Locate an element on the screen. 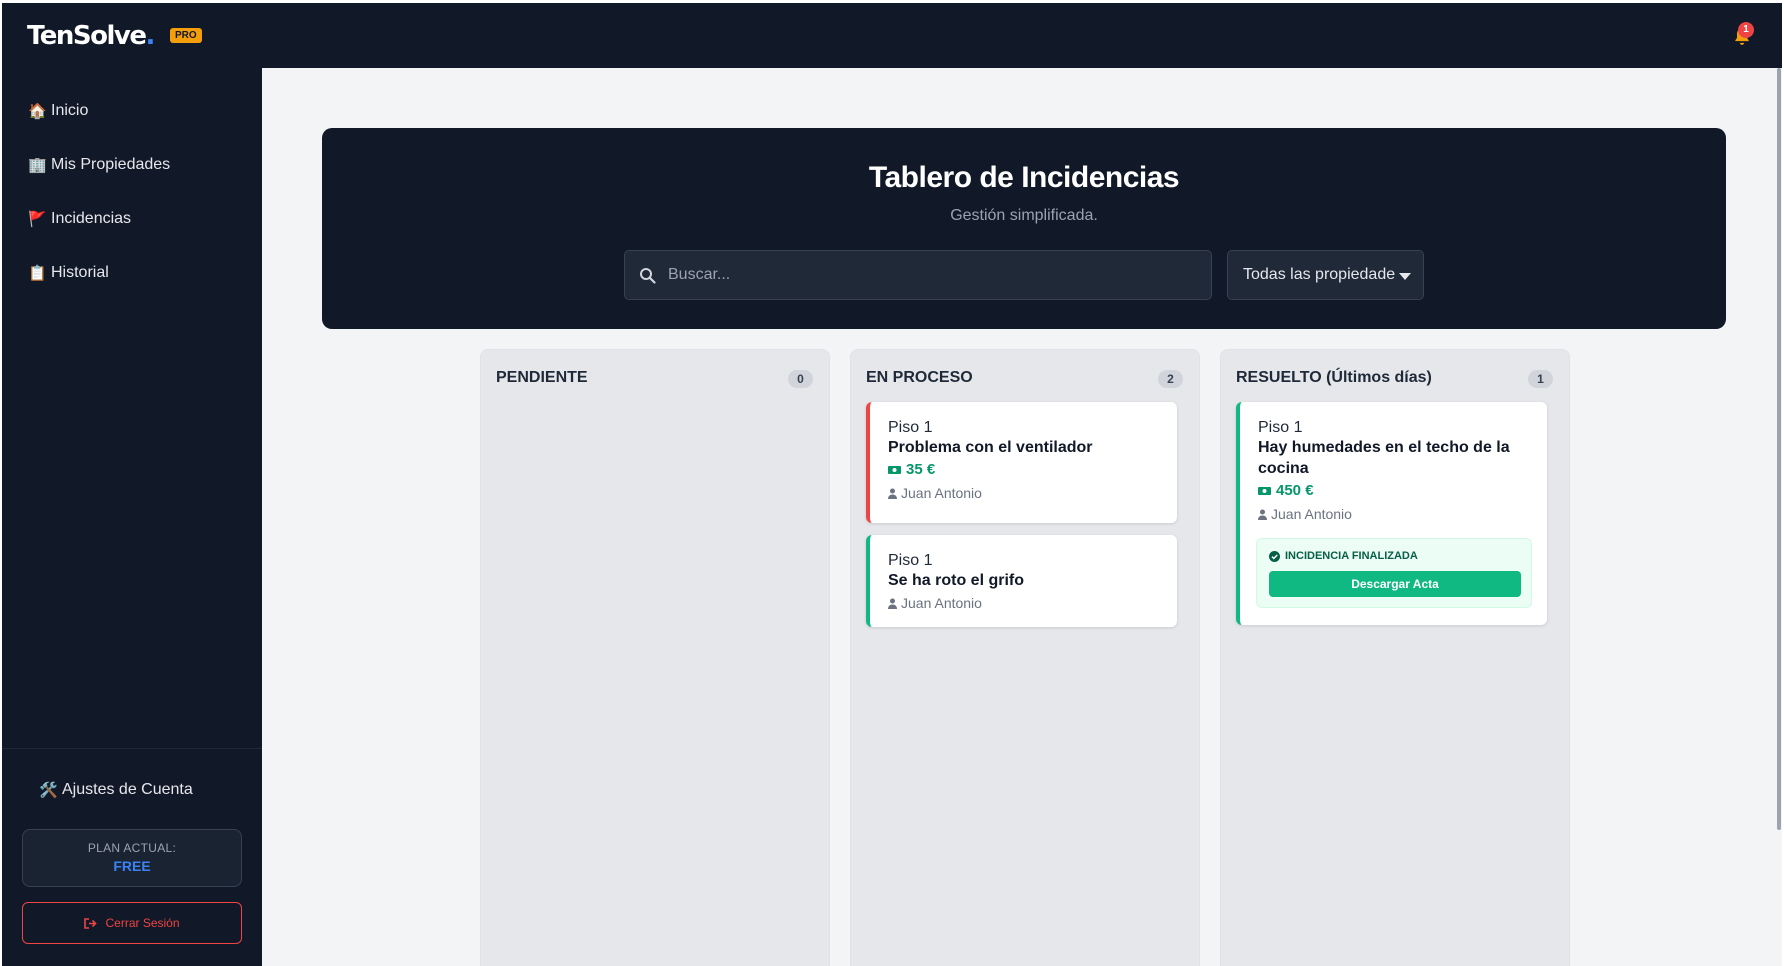 The image size is (1784, 966). column-title: PENDIENTE is located at coordinates (542, 377).